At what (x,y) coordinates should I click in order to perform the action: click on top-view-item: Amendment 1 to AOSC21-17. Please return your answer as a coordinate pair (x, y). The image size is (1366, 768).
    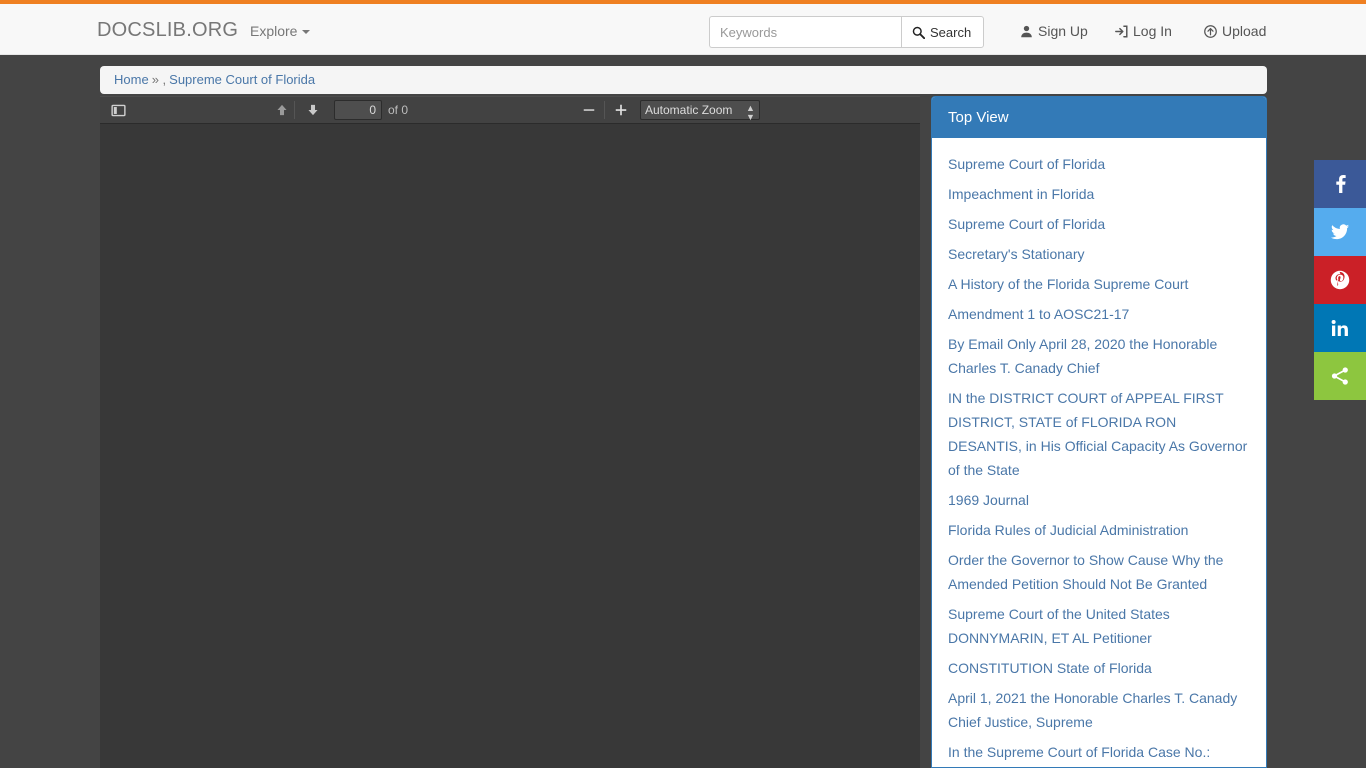
    Looking at the image, I should click on (1099, 314).